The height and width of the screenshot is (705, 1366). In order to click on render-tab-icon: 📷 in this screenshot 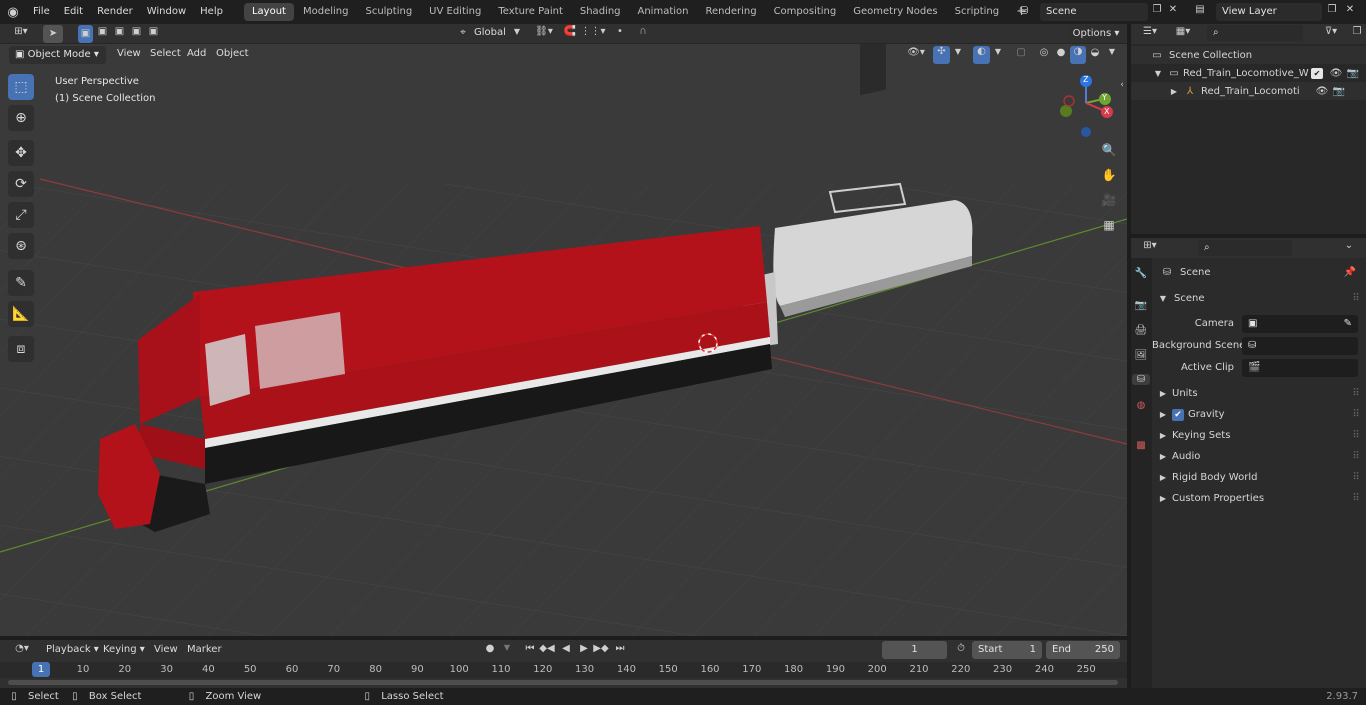, I will do `click(1141, 305)`.